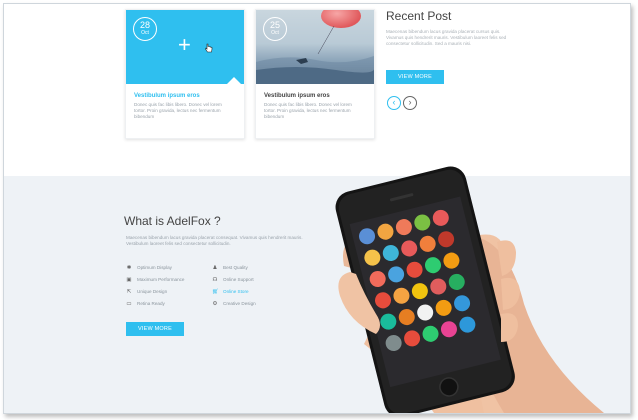 The image size is (638, 420). I want to click on feature-item: 🛒︎ Online Store, so click(230, 292).